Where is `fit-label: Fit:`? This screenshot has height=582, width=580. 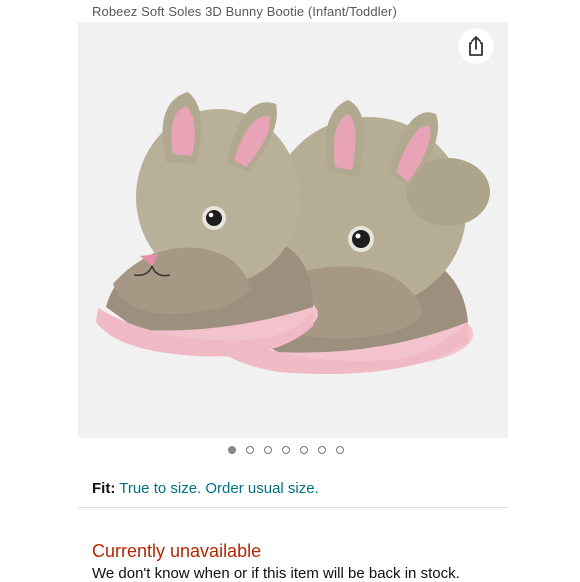
fit-label: Fit: is located at coordinates (104, 488).